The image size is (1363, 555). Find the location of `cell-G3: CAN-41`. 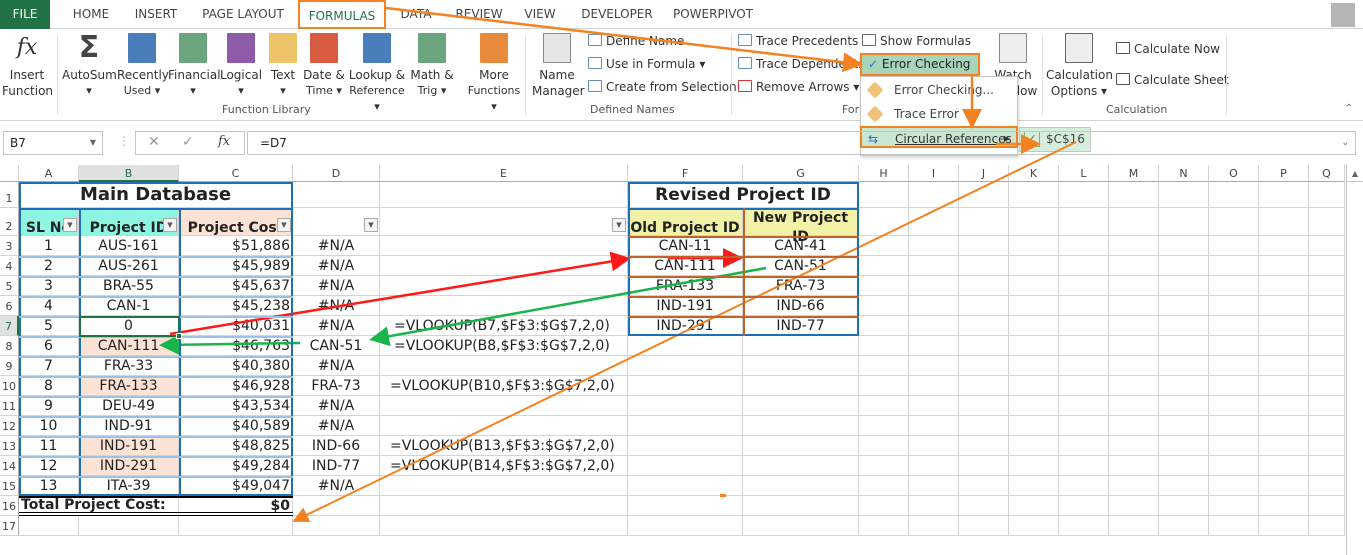

cell-G3: CAN-41 is located at coordinates (801, 246).